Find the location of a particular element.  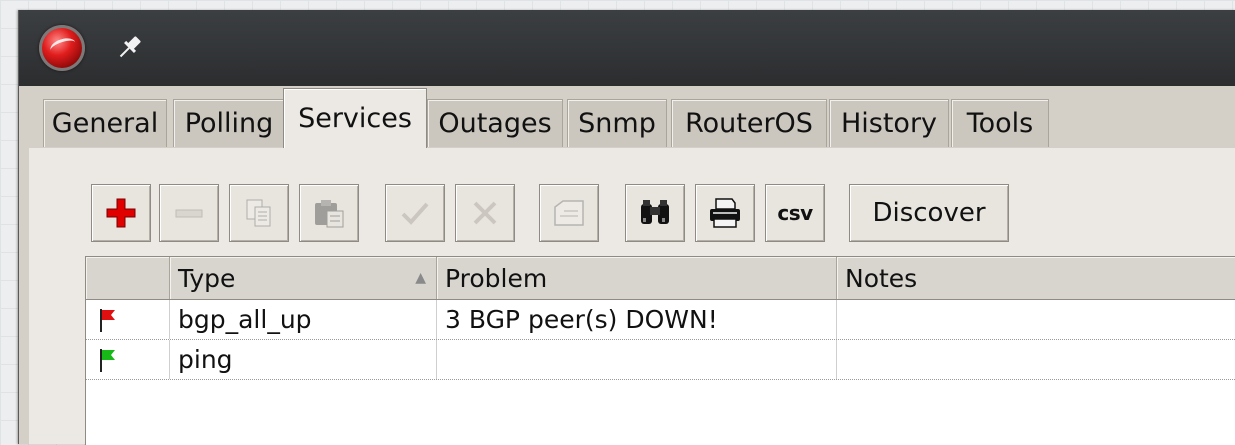

plus-icon is located at coordinates (121, 213).